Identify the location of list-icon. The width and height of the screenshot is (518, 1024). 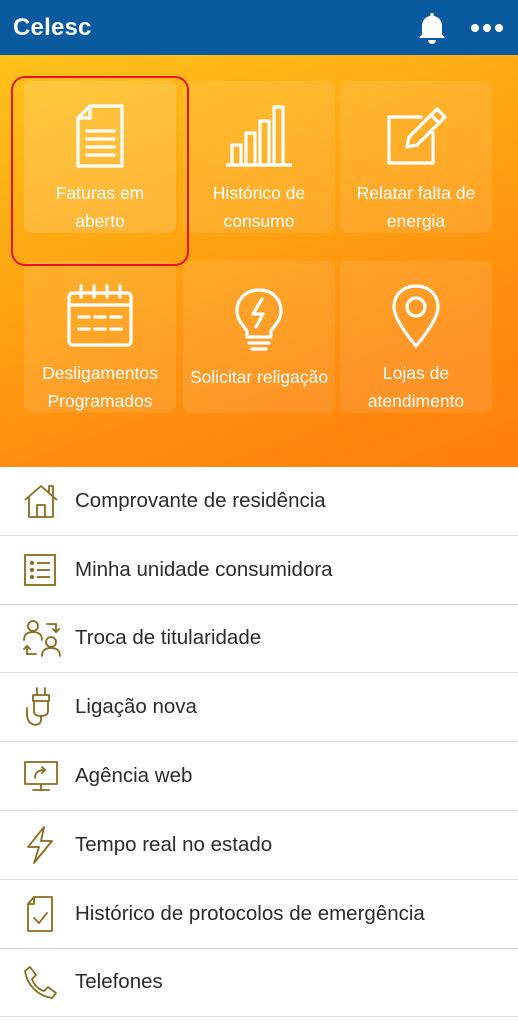
(37, 570).